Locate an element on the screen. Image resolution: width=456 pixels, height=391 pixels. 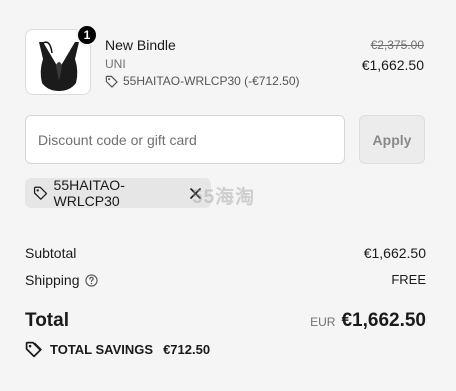
total-savings: TOTAL SAVINGS €712.50 is located at coordinates (117, 349).